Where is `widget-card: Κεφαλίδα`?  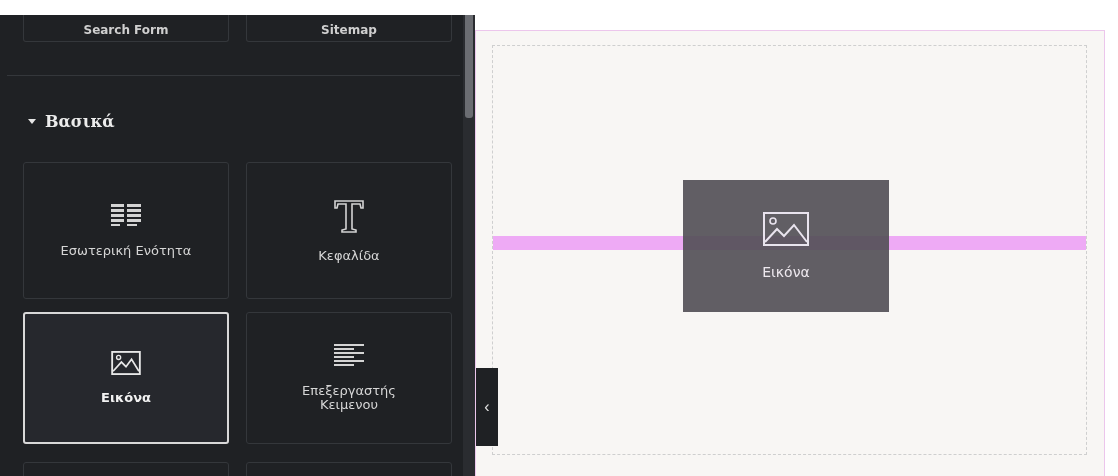 widget-card: Κεφαλίδα is located at coordinates (349, 230).